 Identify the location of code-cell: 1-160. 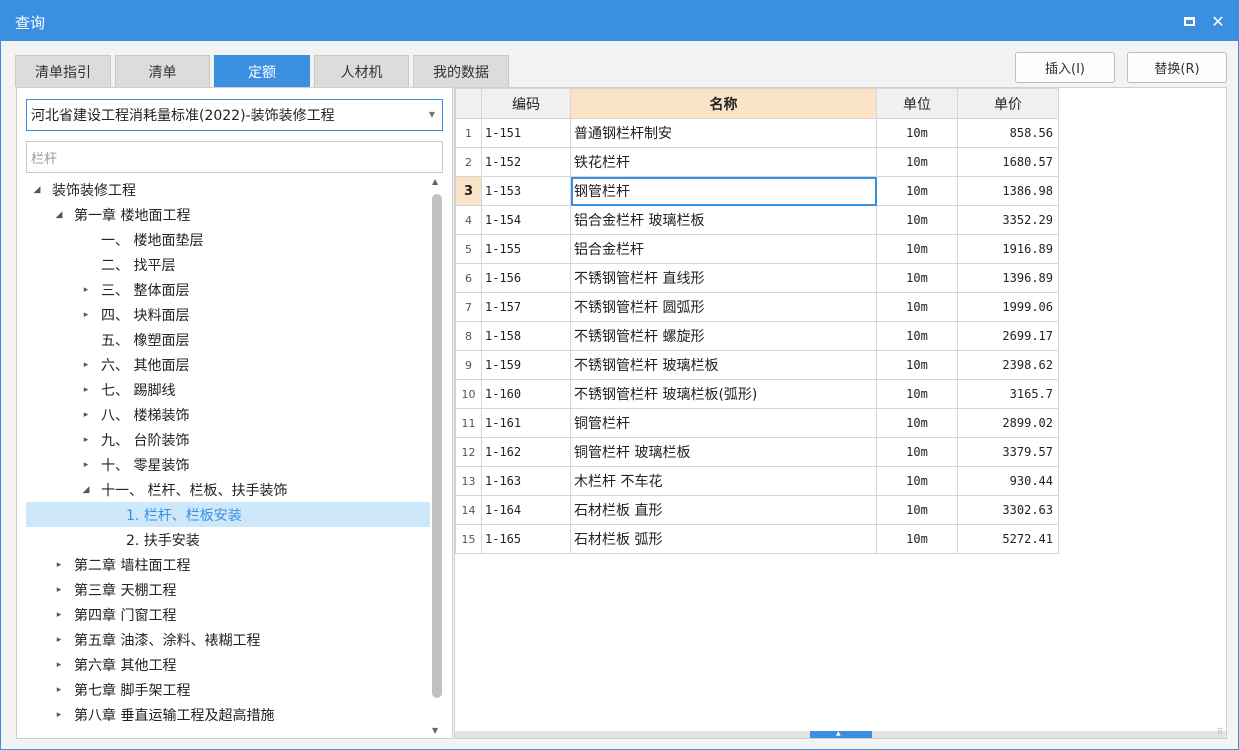
(526, 394).